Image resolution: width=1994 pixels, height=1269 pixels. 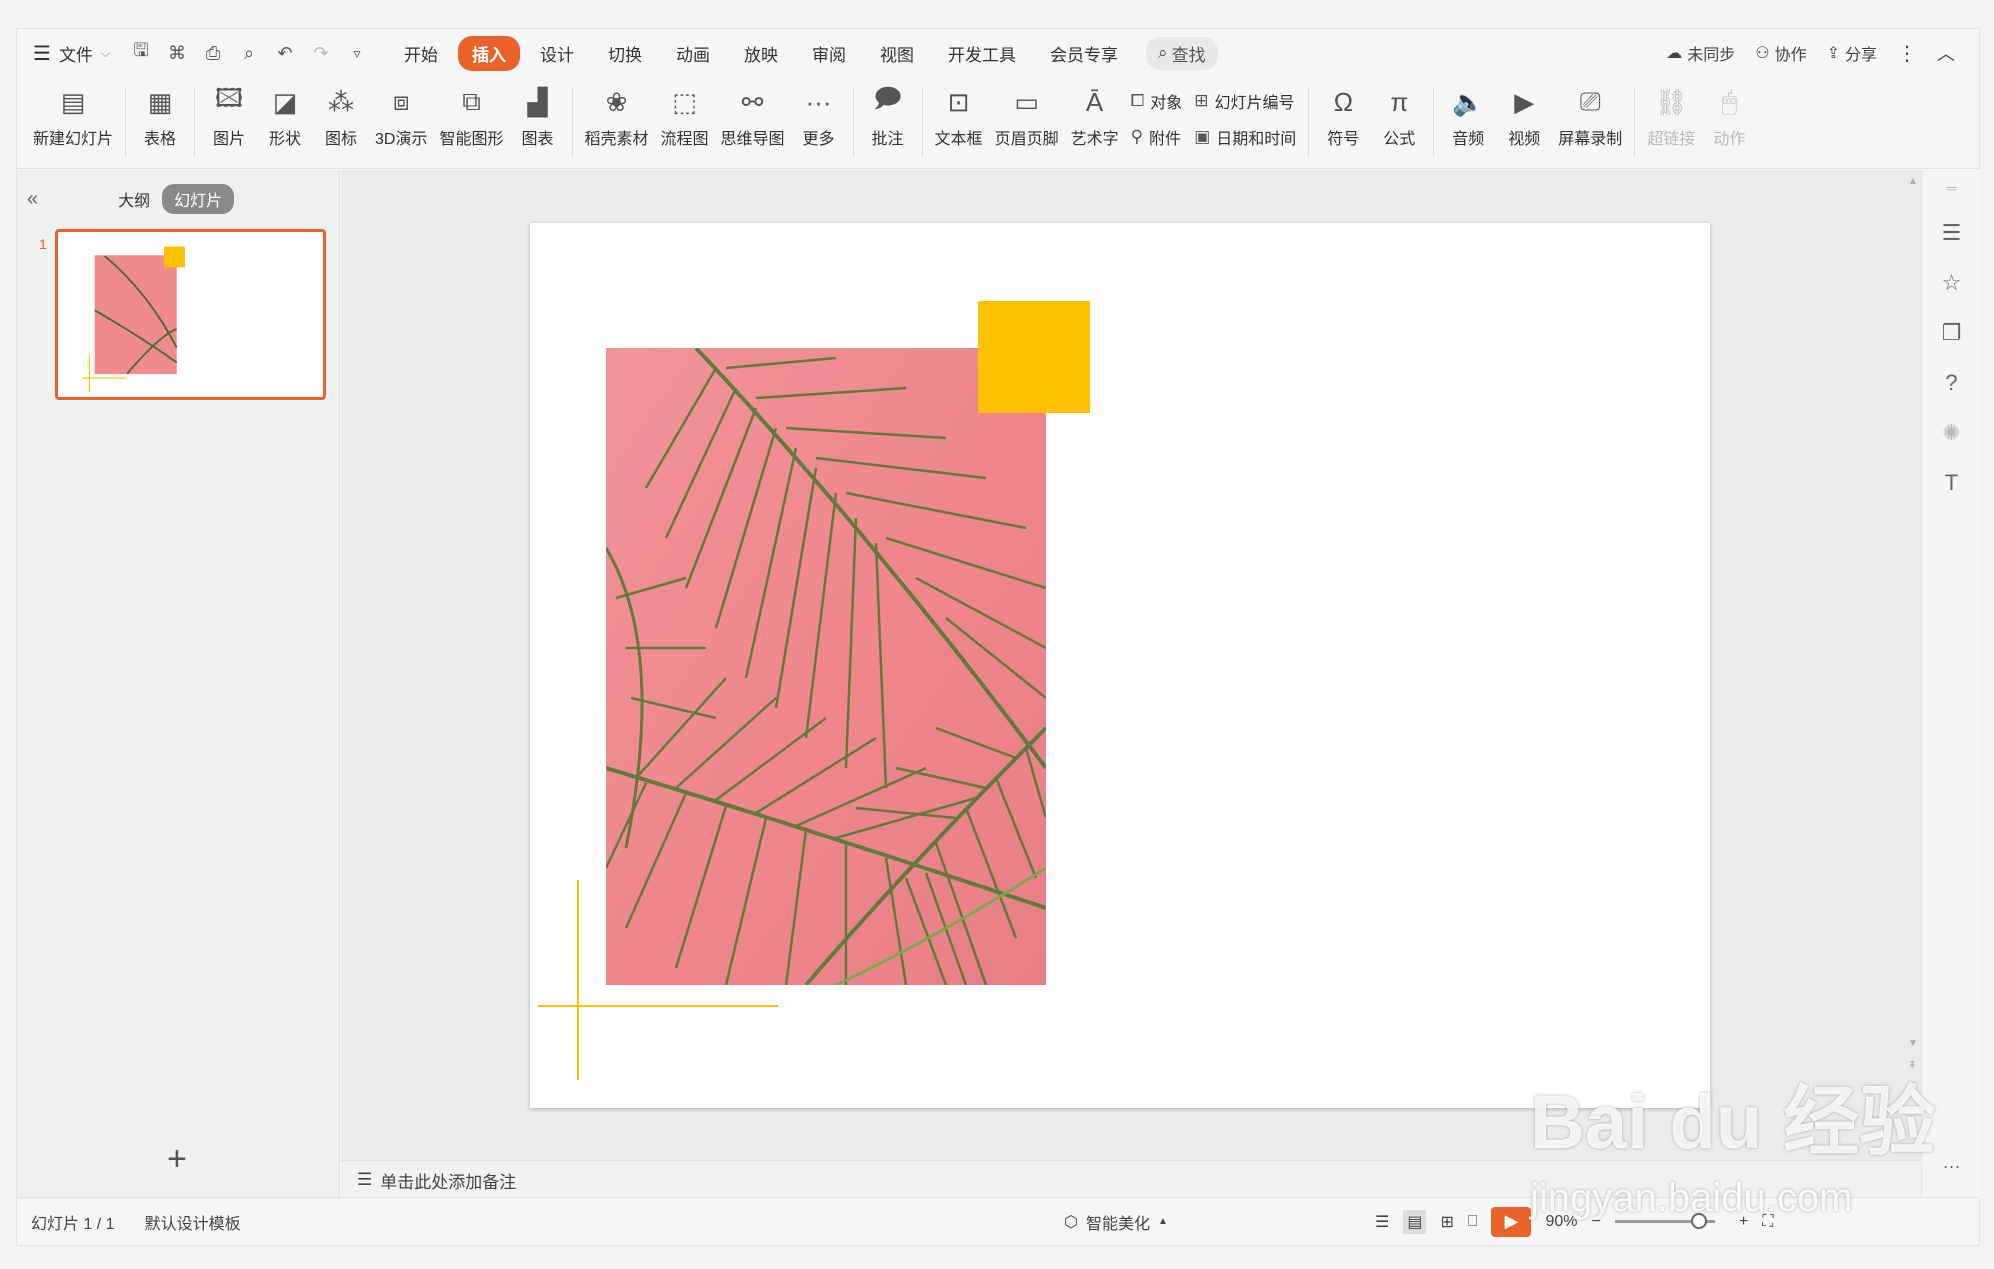 What do you see at coordinates (193, 1222) in the screenshot?
I see `template-name: 默认设计模板` at bounding box center [193, 1222].